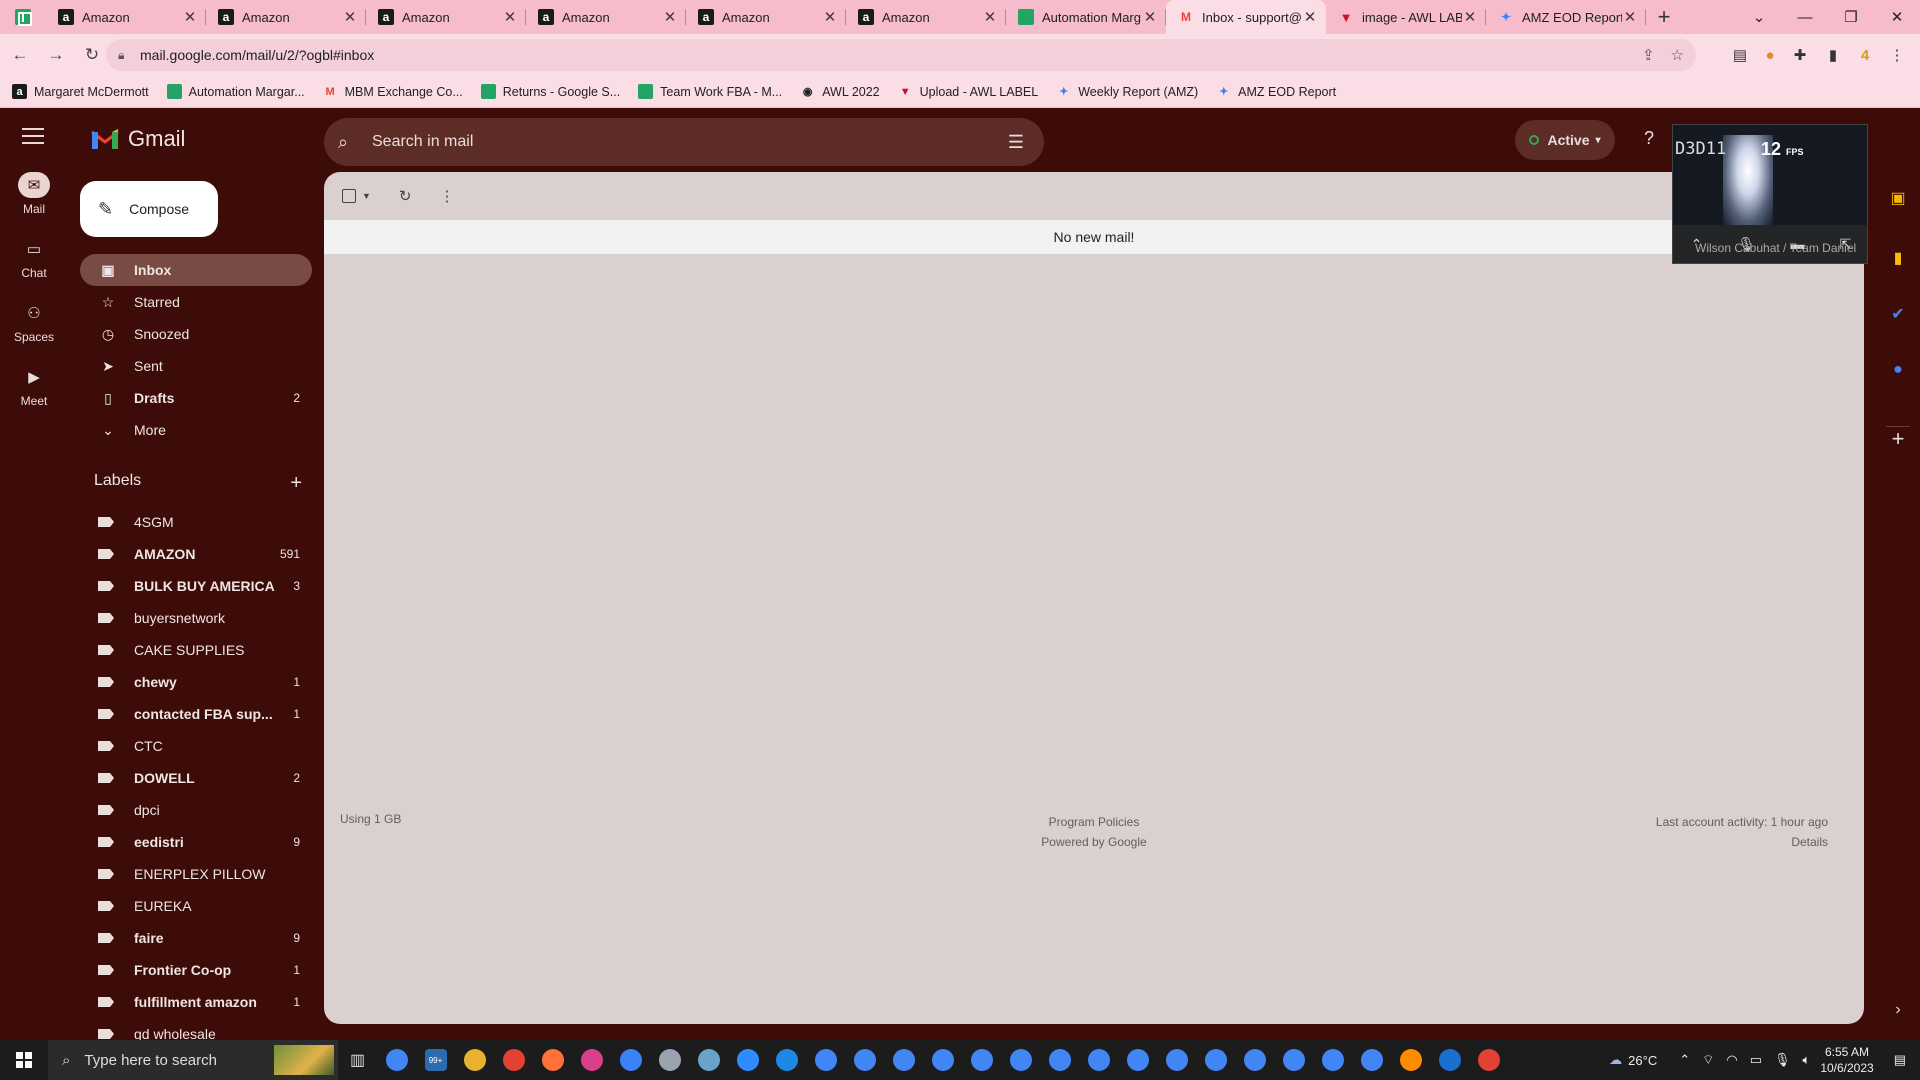 The width and height of the screenshot is (1920, 1080). What do you see at coordinates (1846, 1060) in the screenshot?
I see `taskbar-clock: 6:55 AM 10/6/2023` at bounding box center [1846, 1060].